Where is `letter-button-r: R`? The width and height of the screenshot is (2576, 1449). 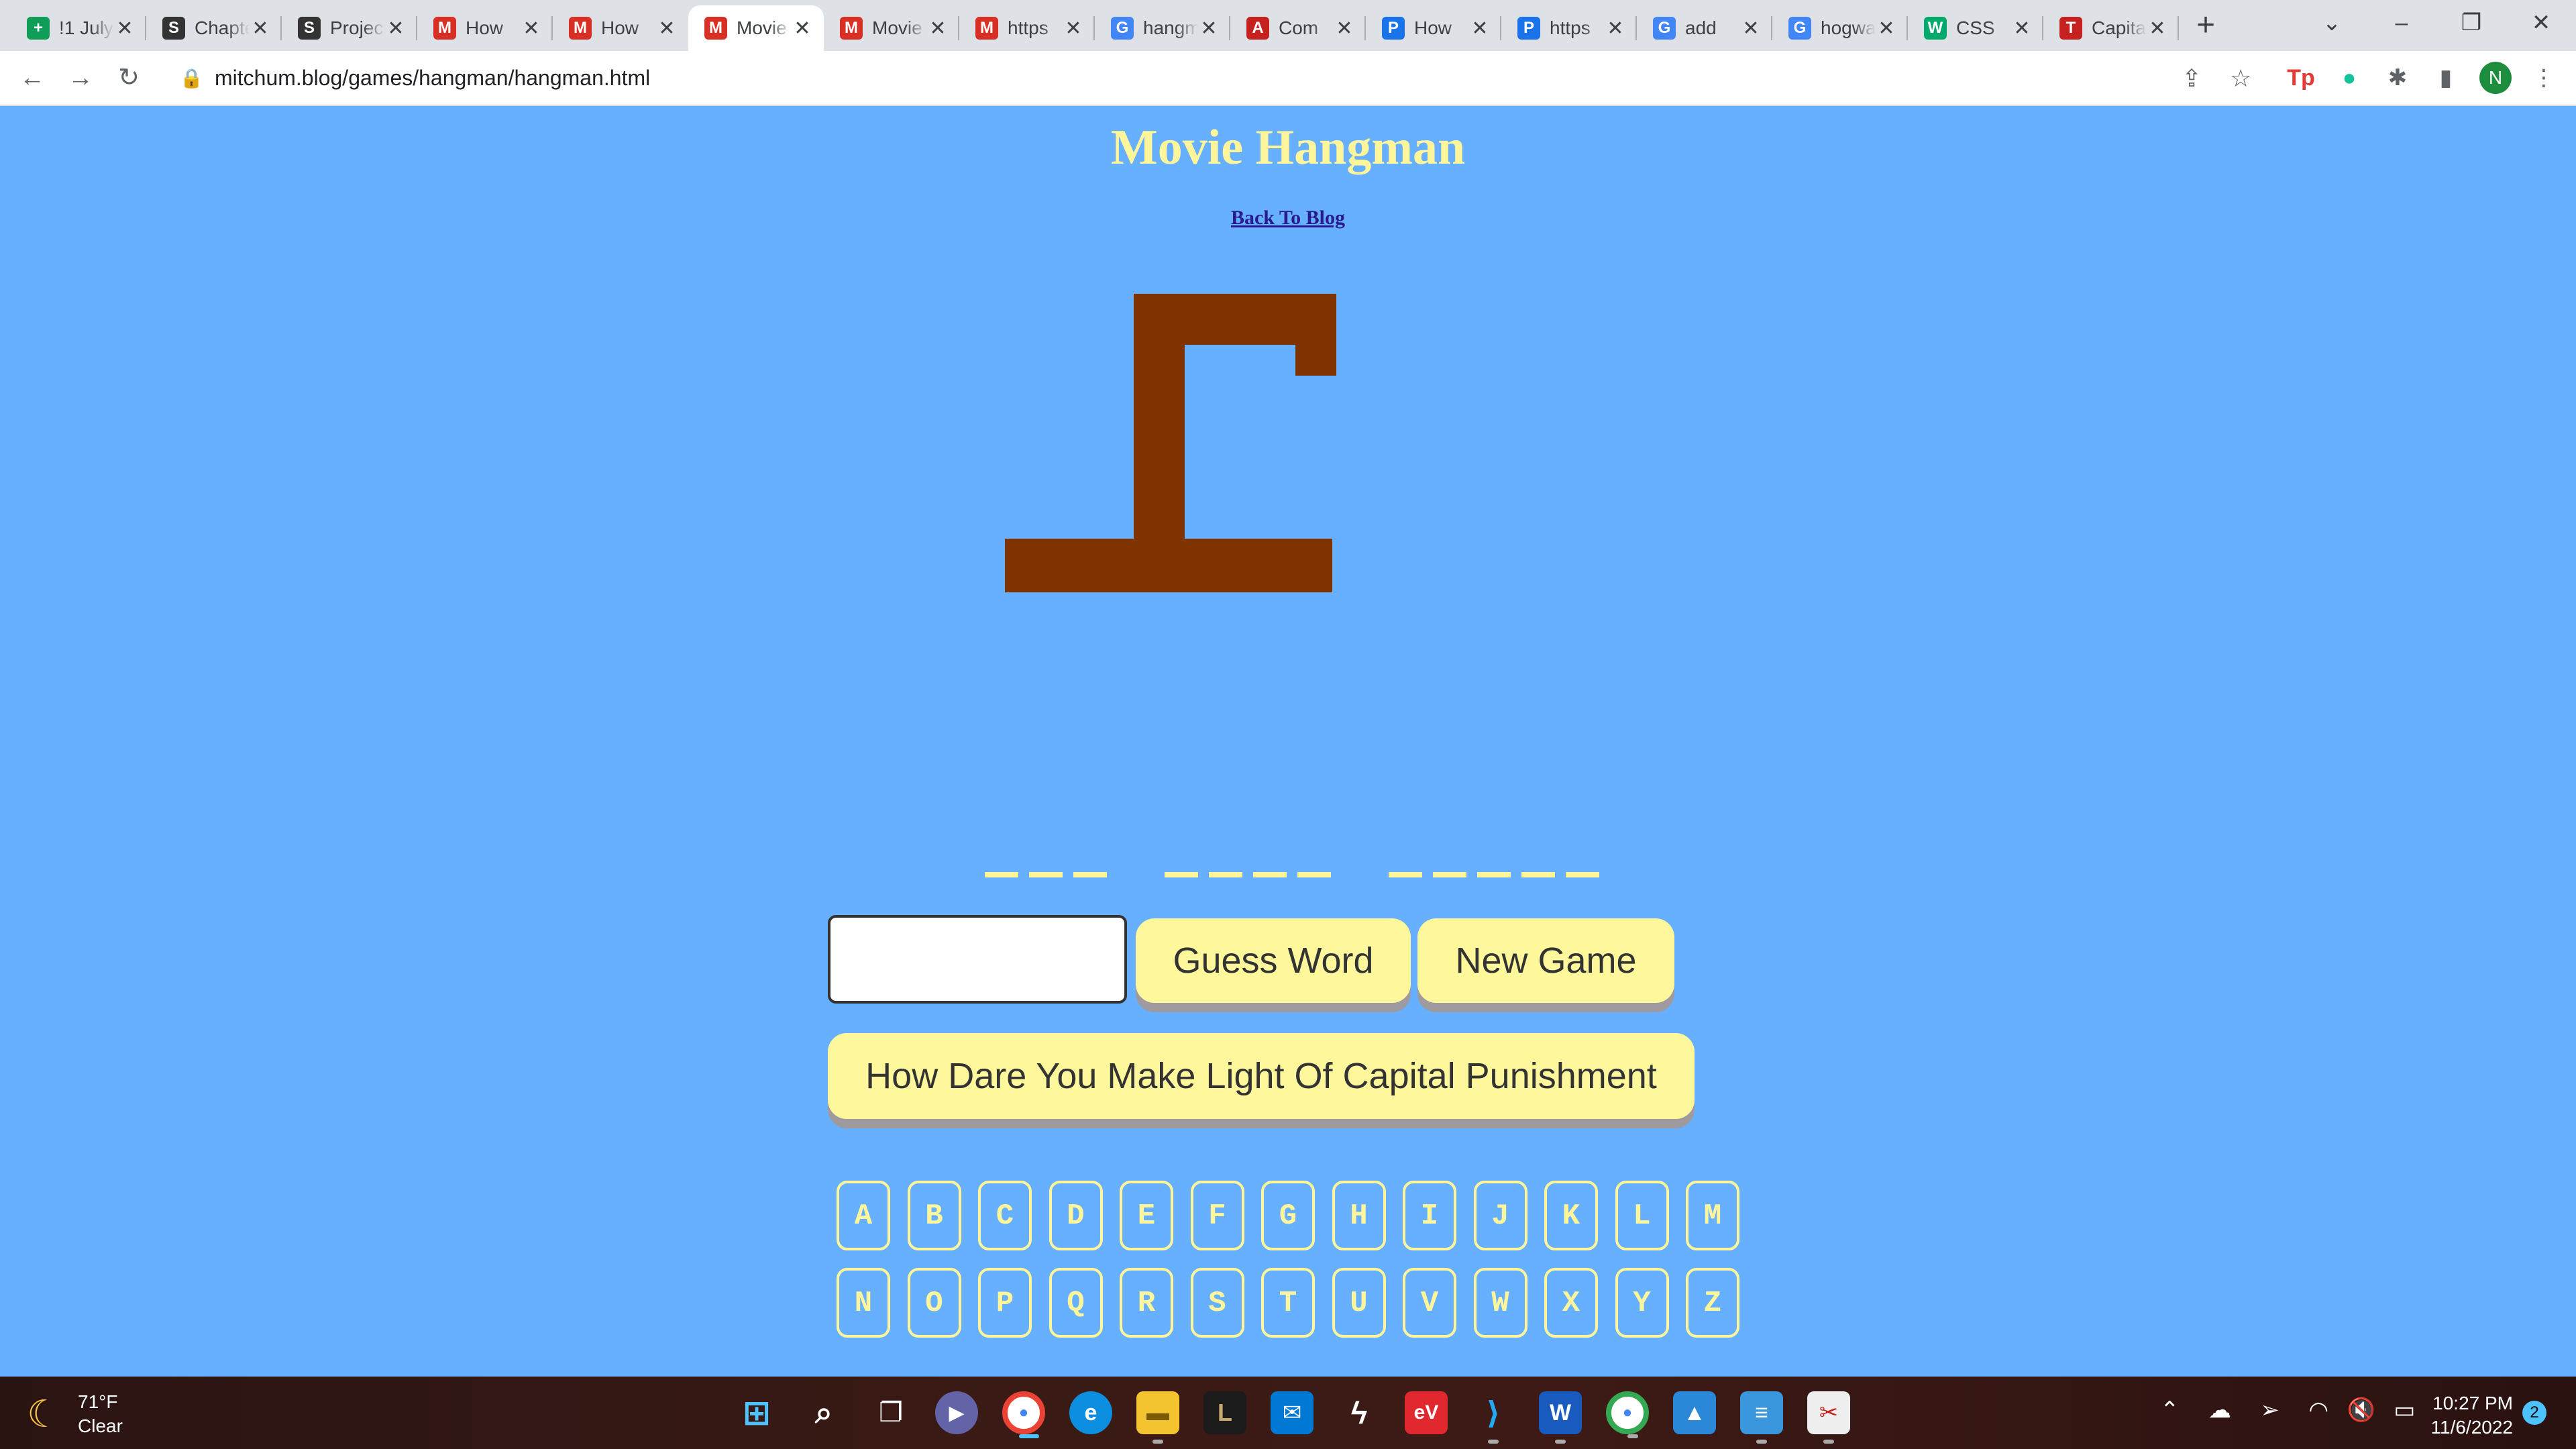
letter-button-r: R is located at coordinates (1146, 1303).